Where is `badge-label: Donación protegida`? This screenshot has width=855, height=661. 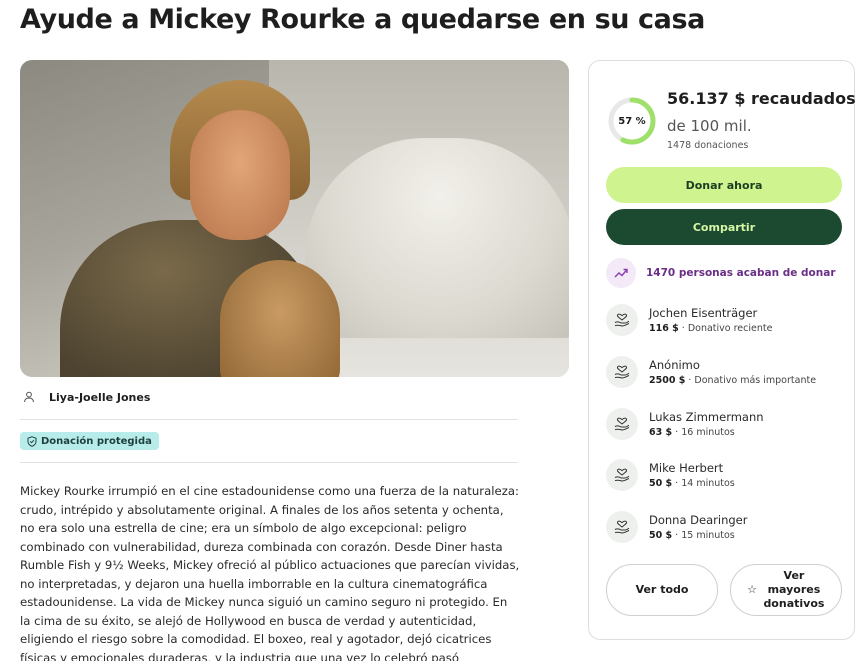 badge-label: Donación protegida is located at coordinates (96, 441).